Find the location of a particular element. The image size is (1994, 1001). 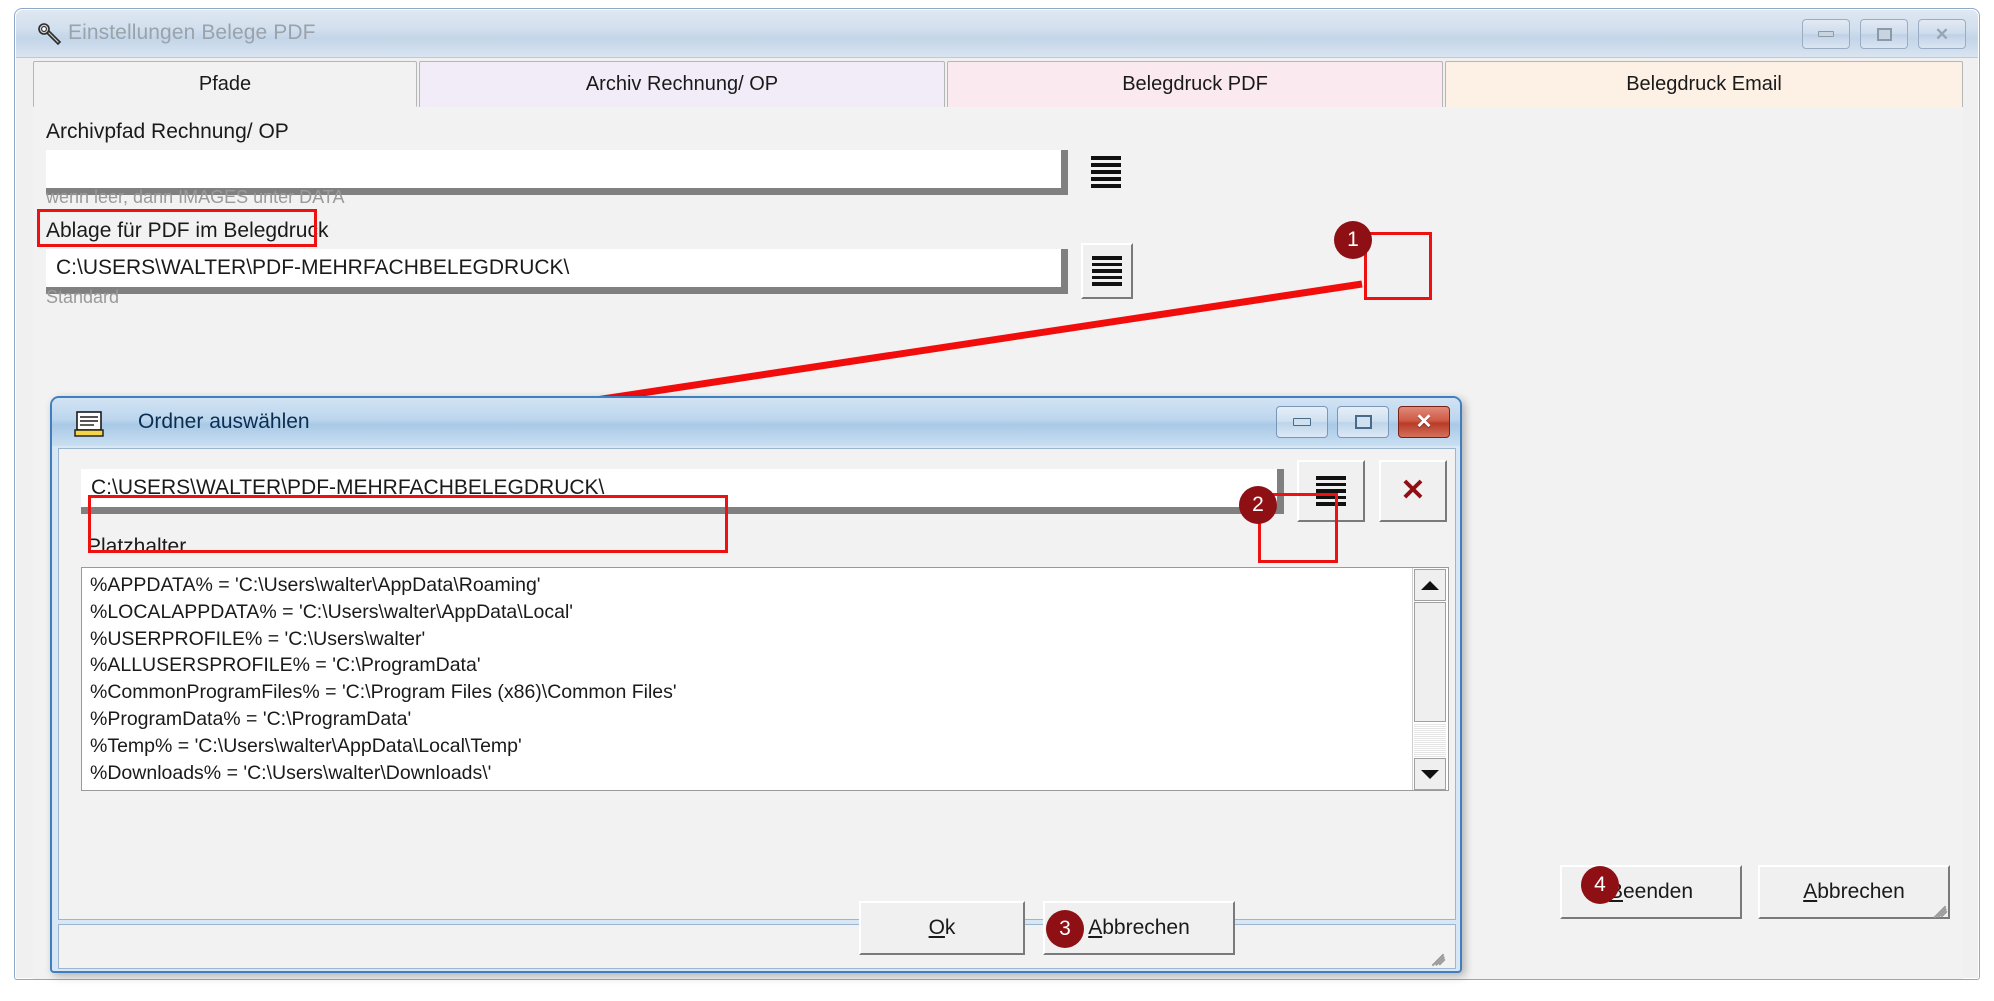

x-icon: ✕ is located at coordinates (1413, 490).